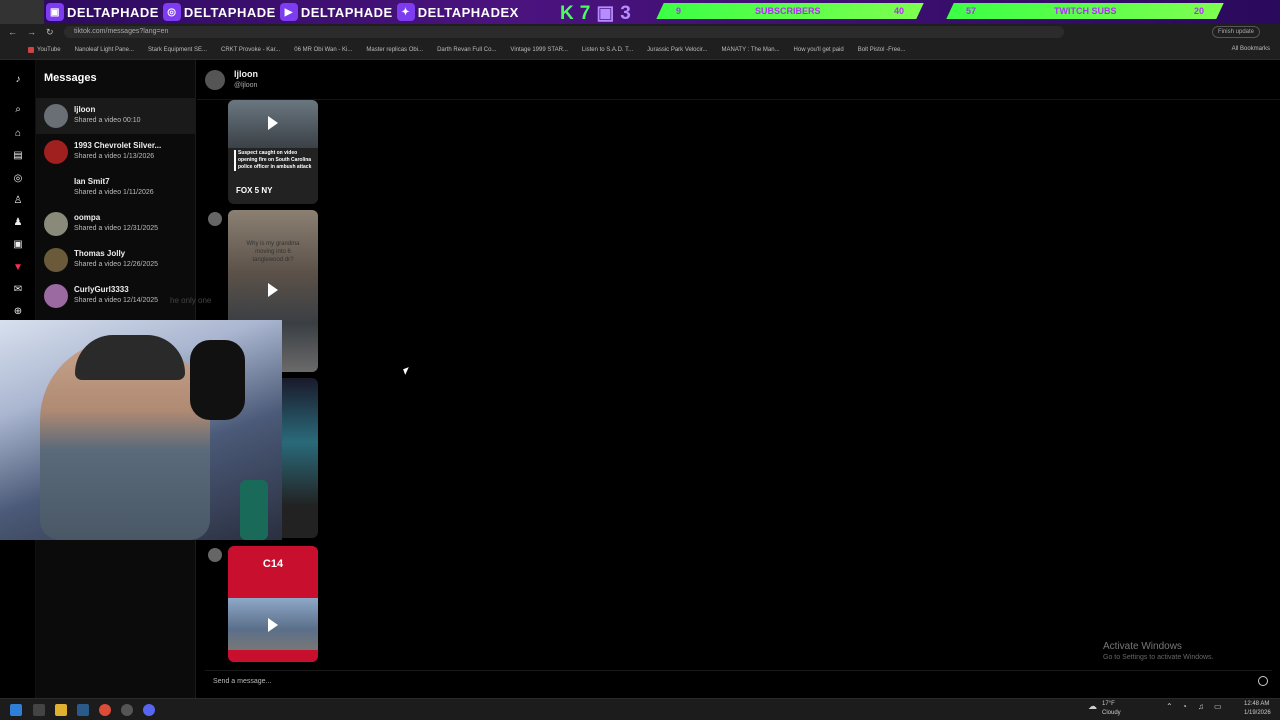  Describe the element at coordinates (18, 178) in the screenshot. I see `explore-icon: ◎` at that location.